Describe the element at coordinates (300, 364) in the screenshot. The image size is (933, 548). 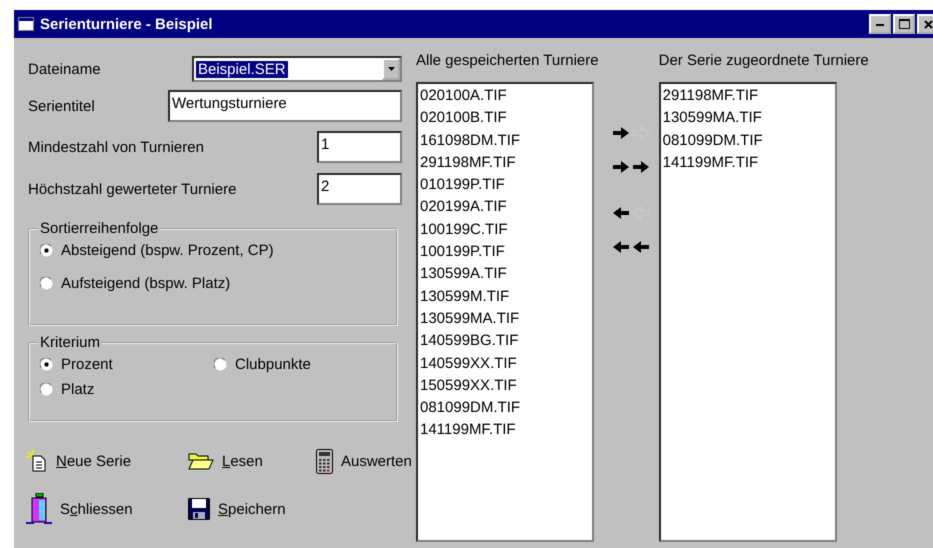
I see `radio-option: Clubpunkte` at that location.